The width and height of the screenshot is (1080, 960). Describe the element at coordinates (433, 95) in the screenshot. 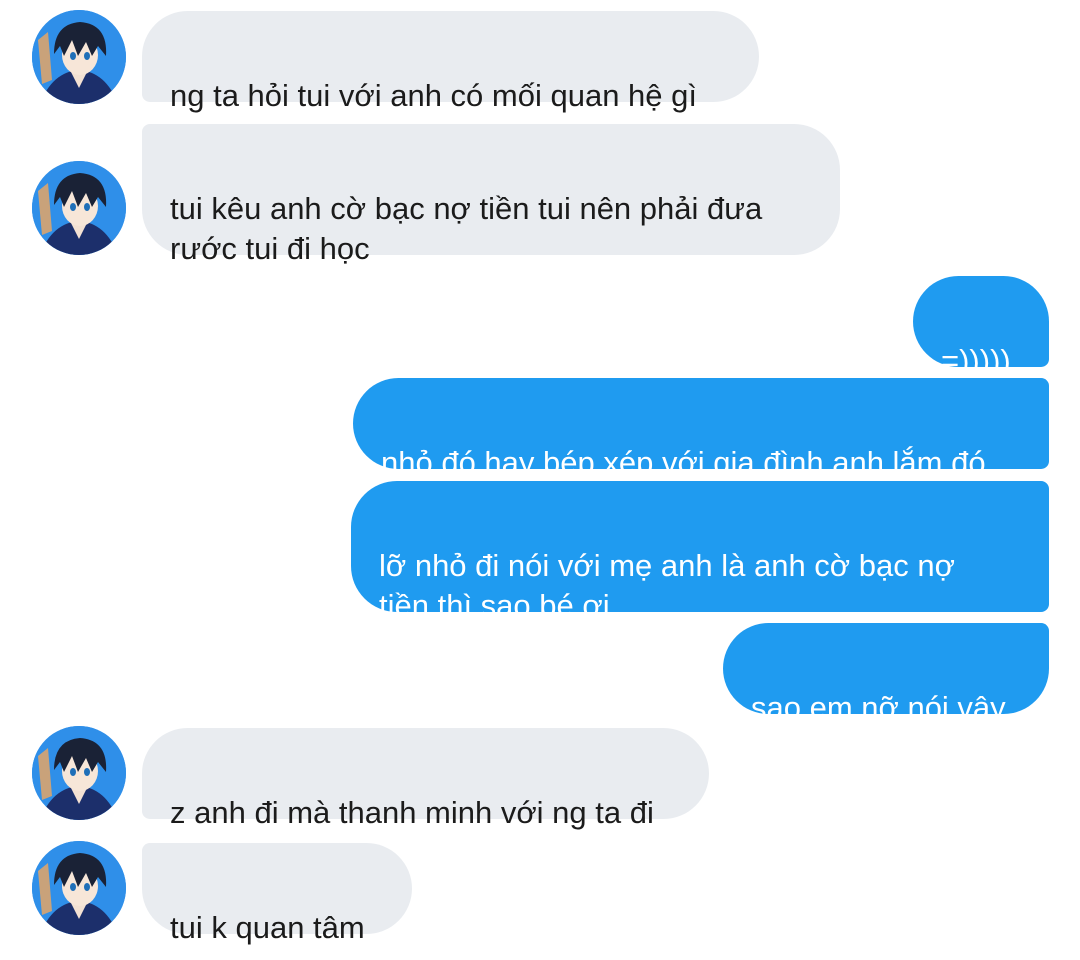

I see `message-text: ng ta hỏi tui với anh có mối quan hệ gì` at that location.